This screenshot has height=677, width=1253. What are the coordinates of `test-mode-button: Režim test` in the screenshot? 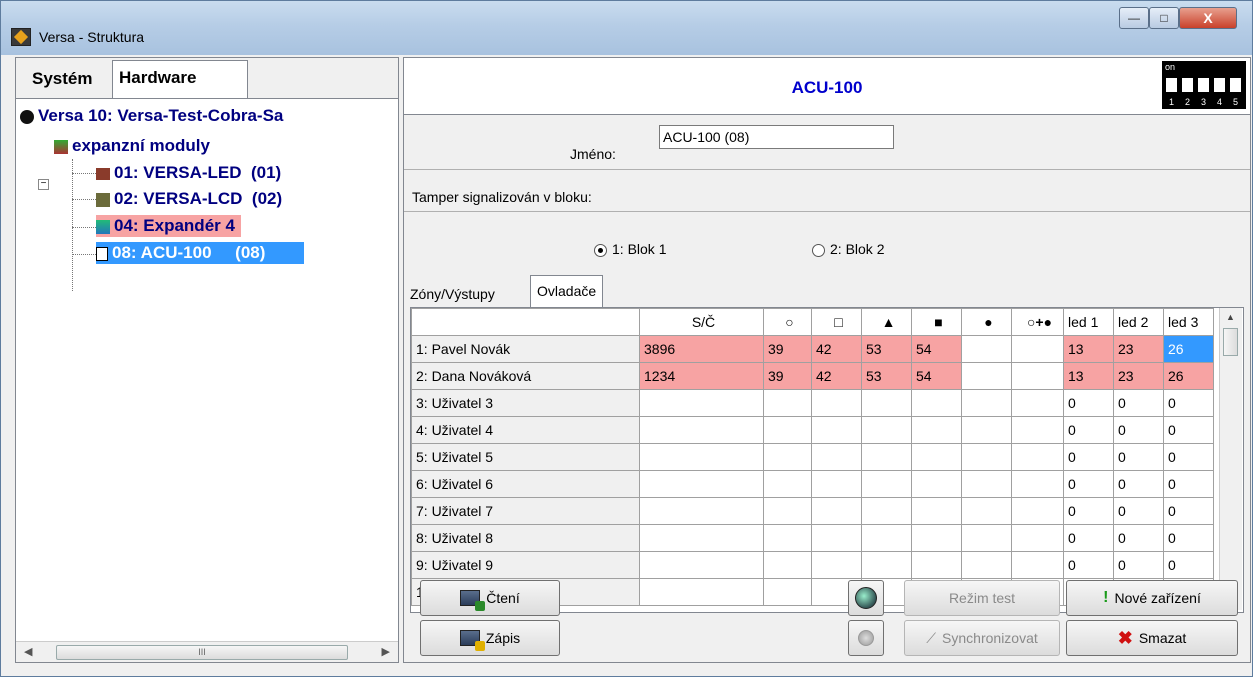 It's located at (982, 598).